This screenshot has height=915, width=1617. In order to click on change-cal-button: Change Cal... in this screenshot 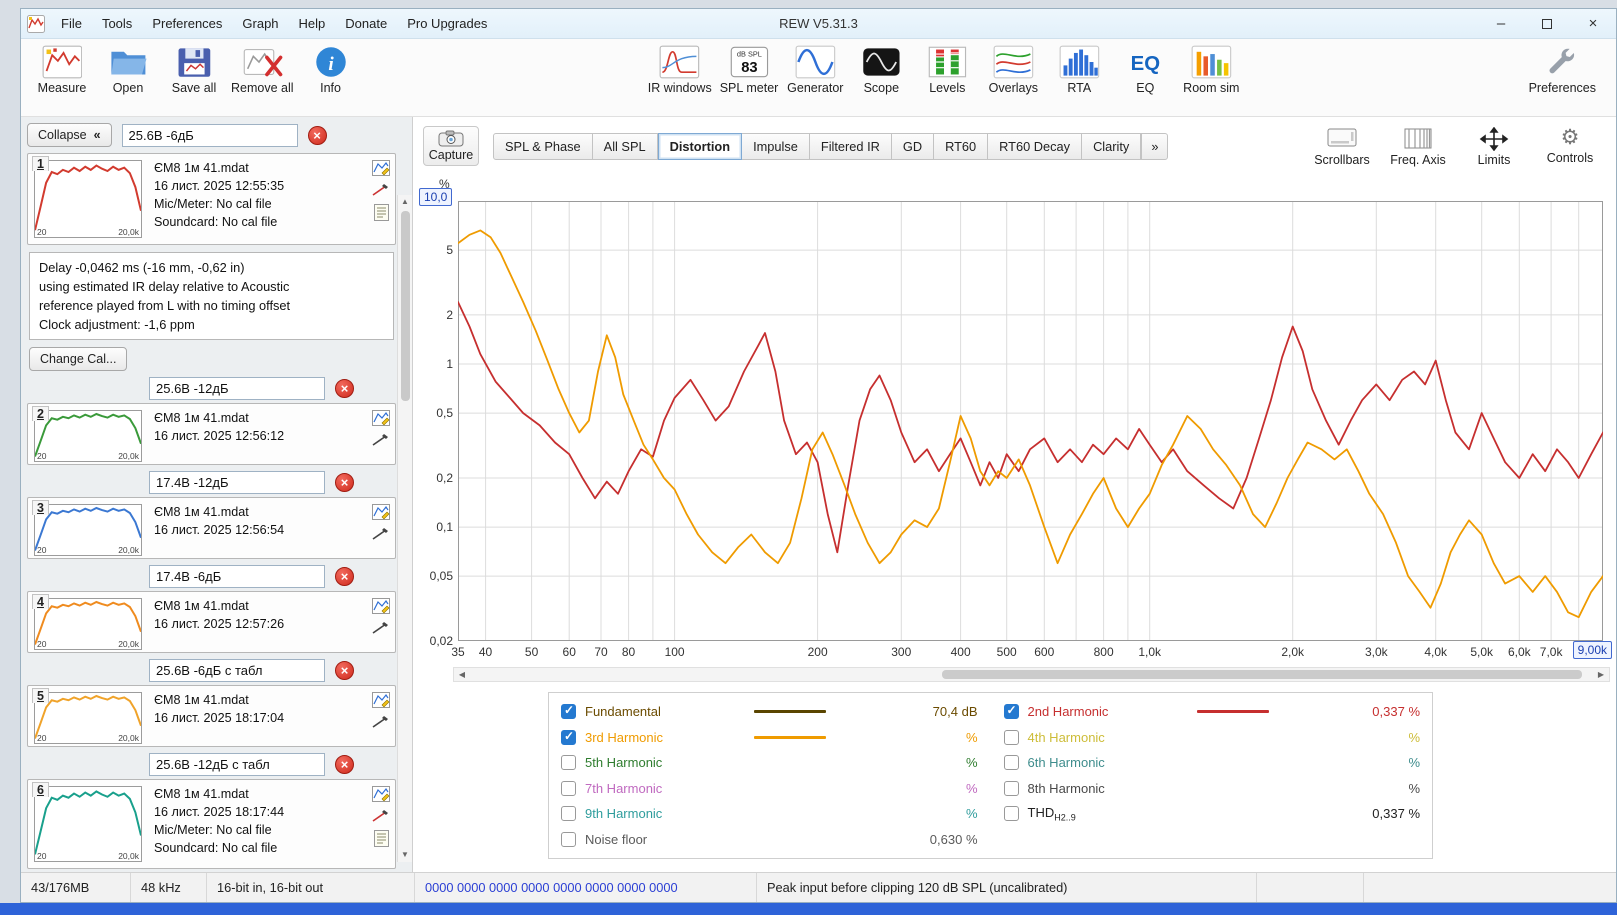, I will do `click(78, 359)`.